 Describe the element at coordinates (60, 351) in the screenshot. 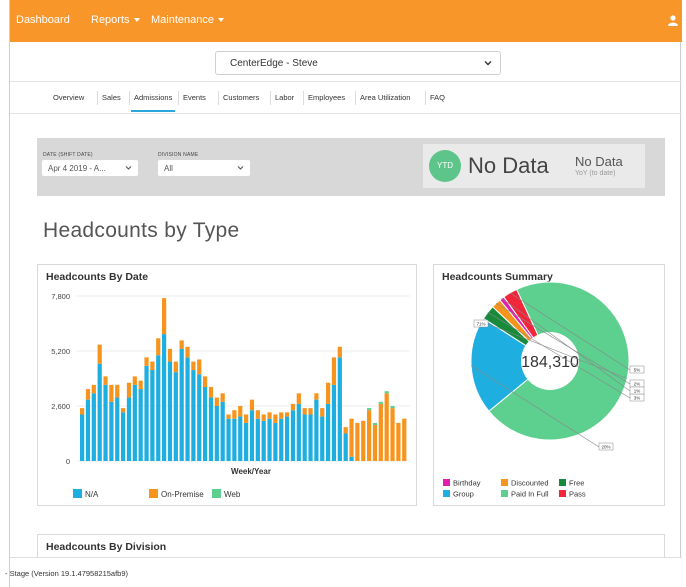

I see `y-tick-label: 5,200` at that location.